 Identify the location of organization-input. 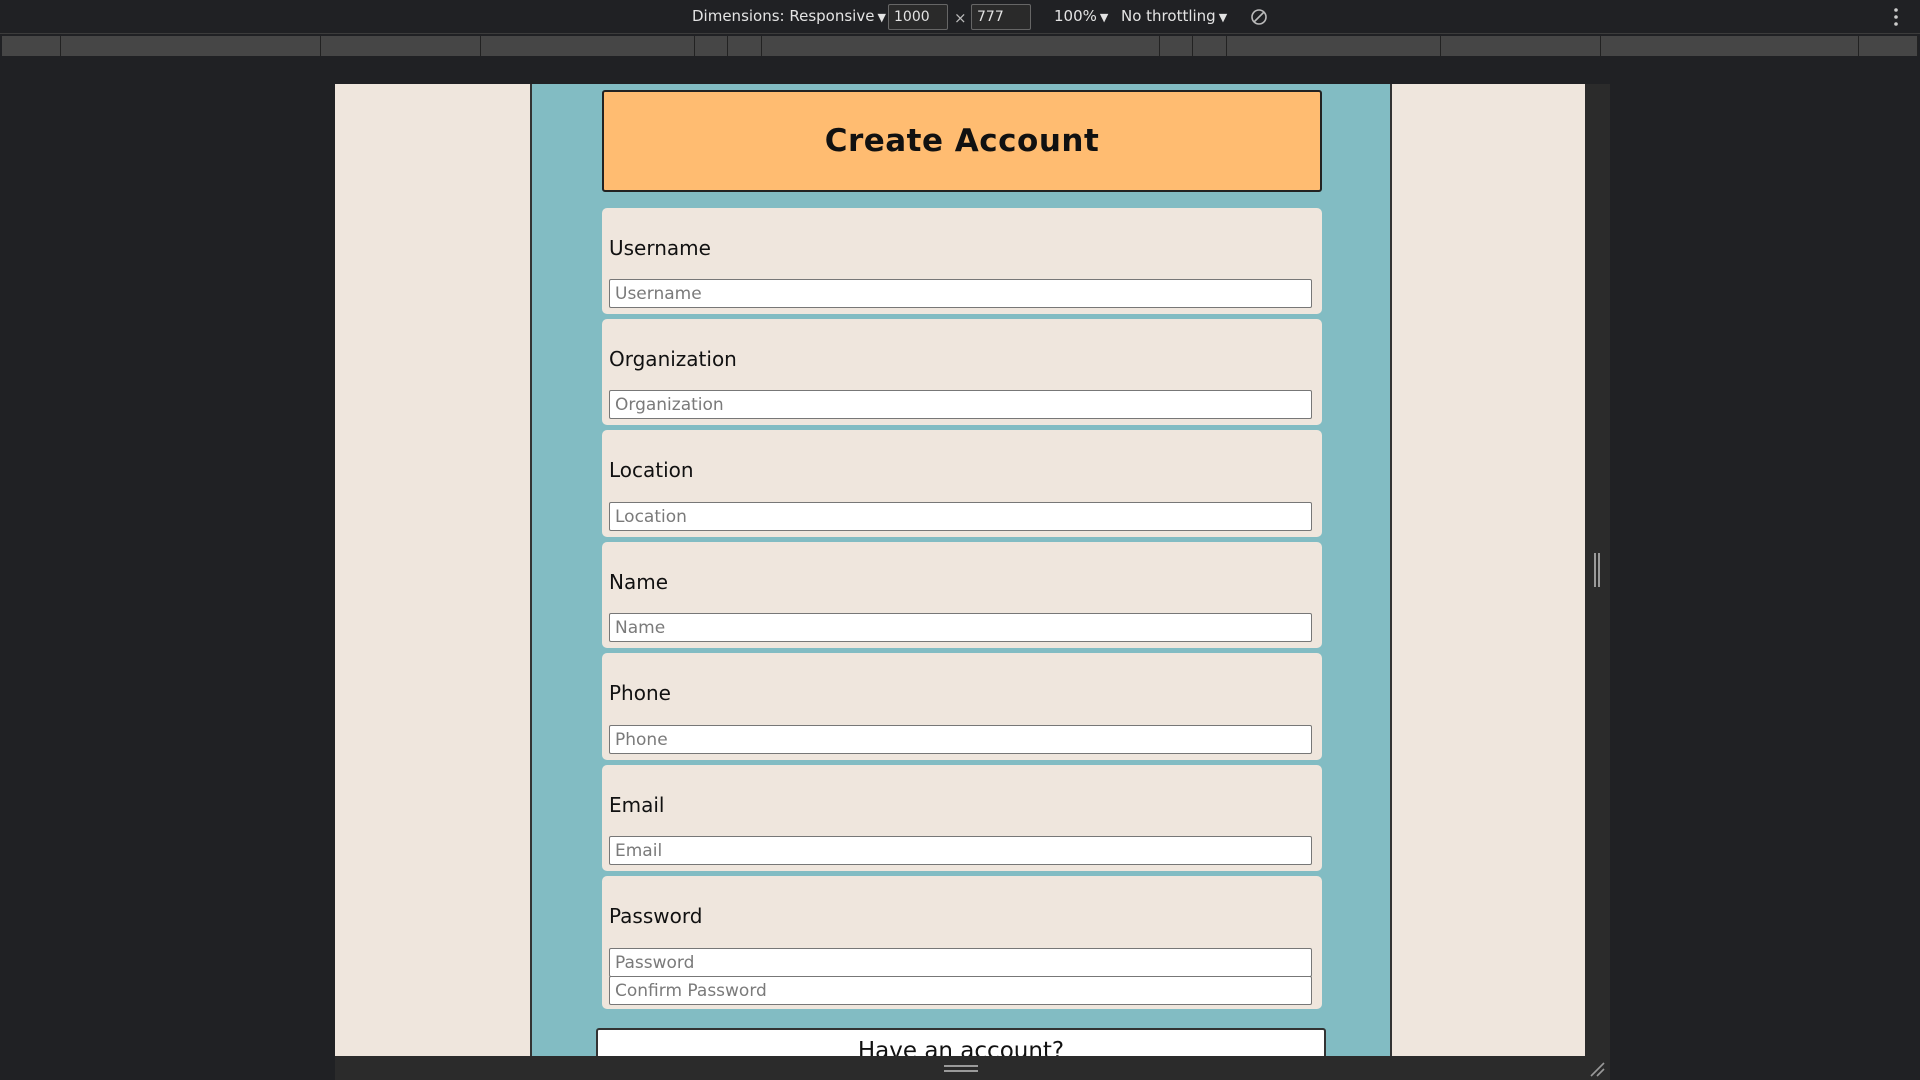
(960, 404).